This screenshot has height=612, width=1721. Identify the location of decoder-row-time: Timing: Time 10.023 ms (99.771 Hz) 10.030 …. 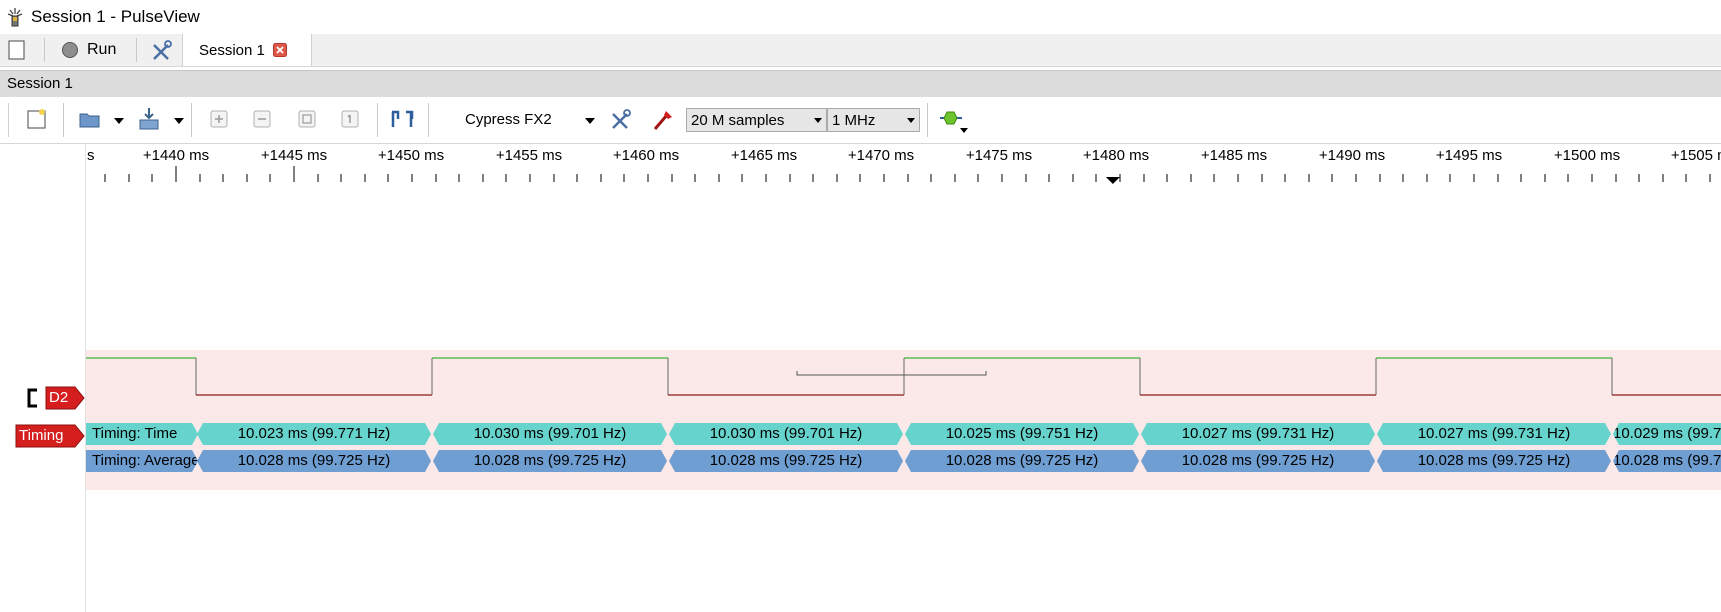
(903, 434).